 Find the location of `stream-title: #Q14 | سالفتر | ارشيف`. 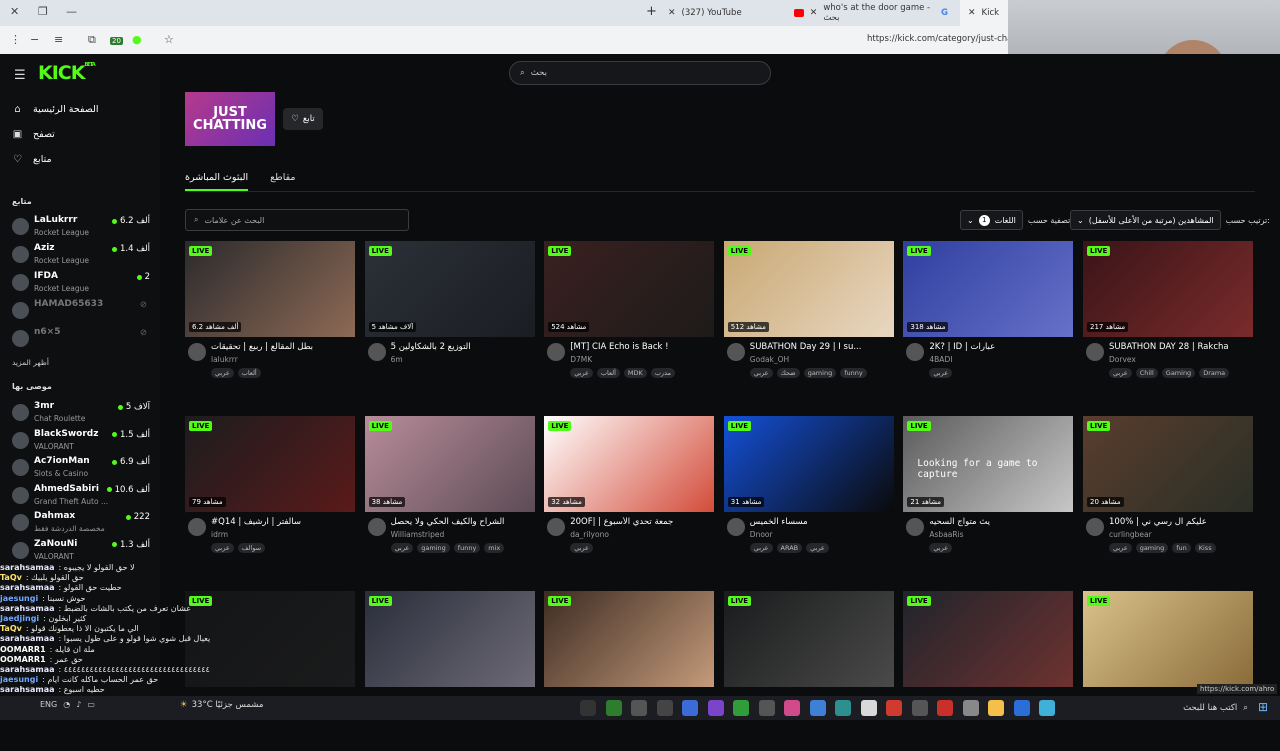

stream-title: #Q14 | سالفتر | ارشيف is located at coordinates (282, 522).